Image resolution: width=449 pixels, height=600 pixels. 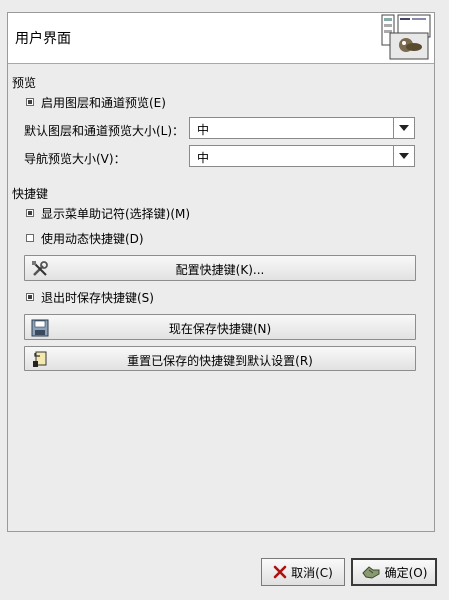 I want to click on cancel-button: 取消(C), so click(x=303, y=572).